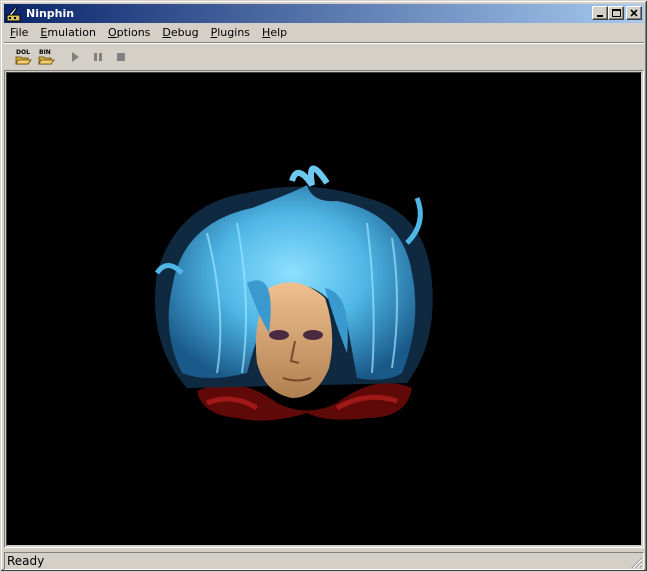 This screenshot has width=648, height=572. I want to click on menu-plugins: Plugins, so click(230, 33).